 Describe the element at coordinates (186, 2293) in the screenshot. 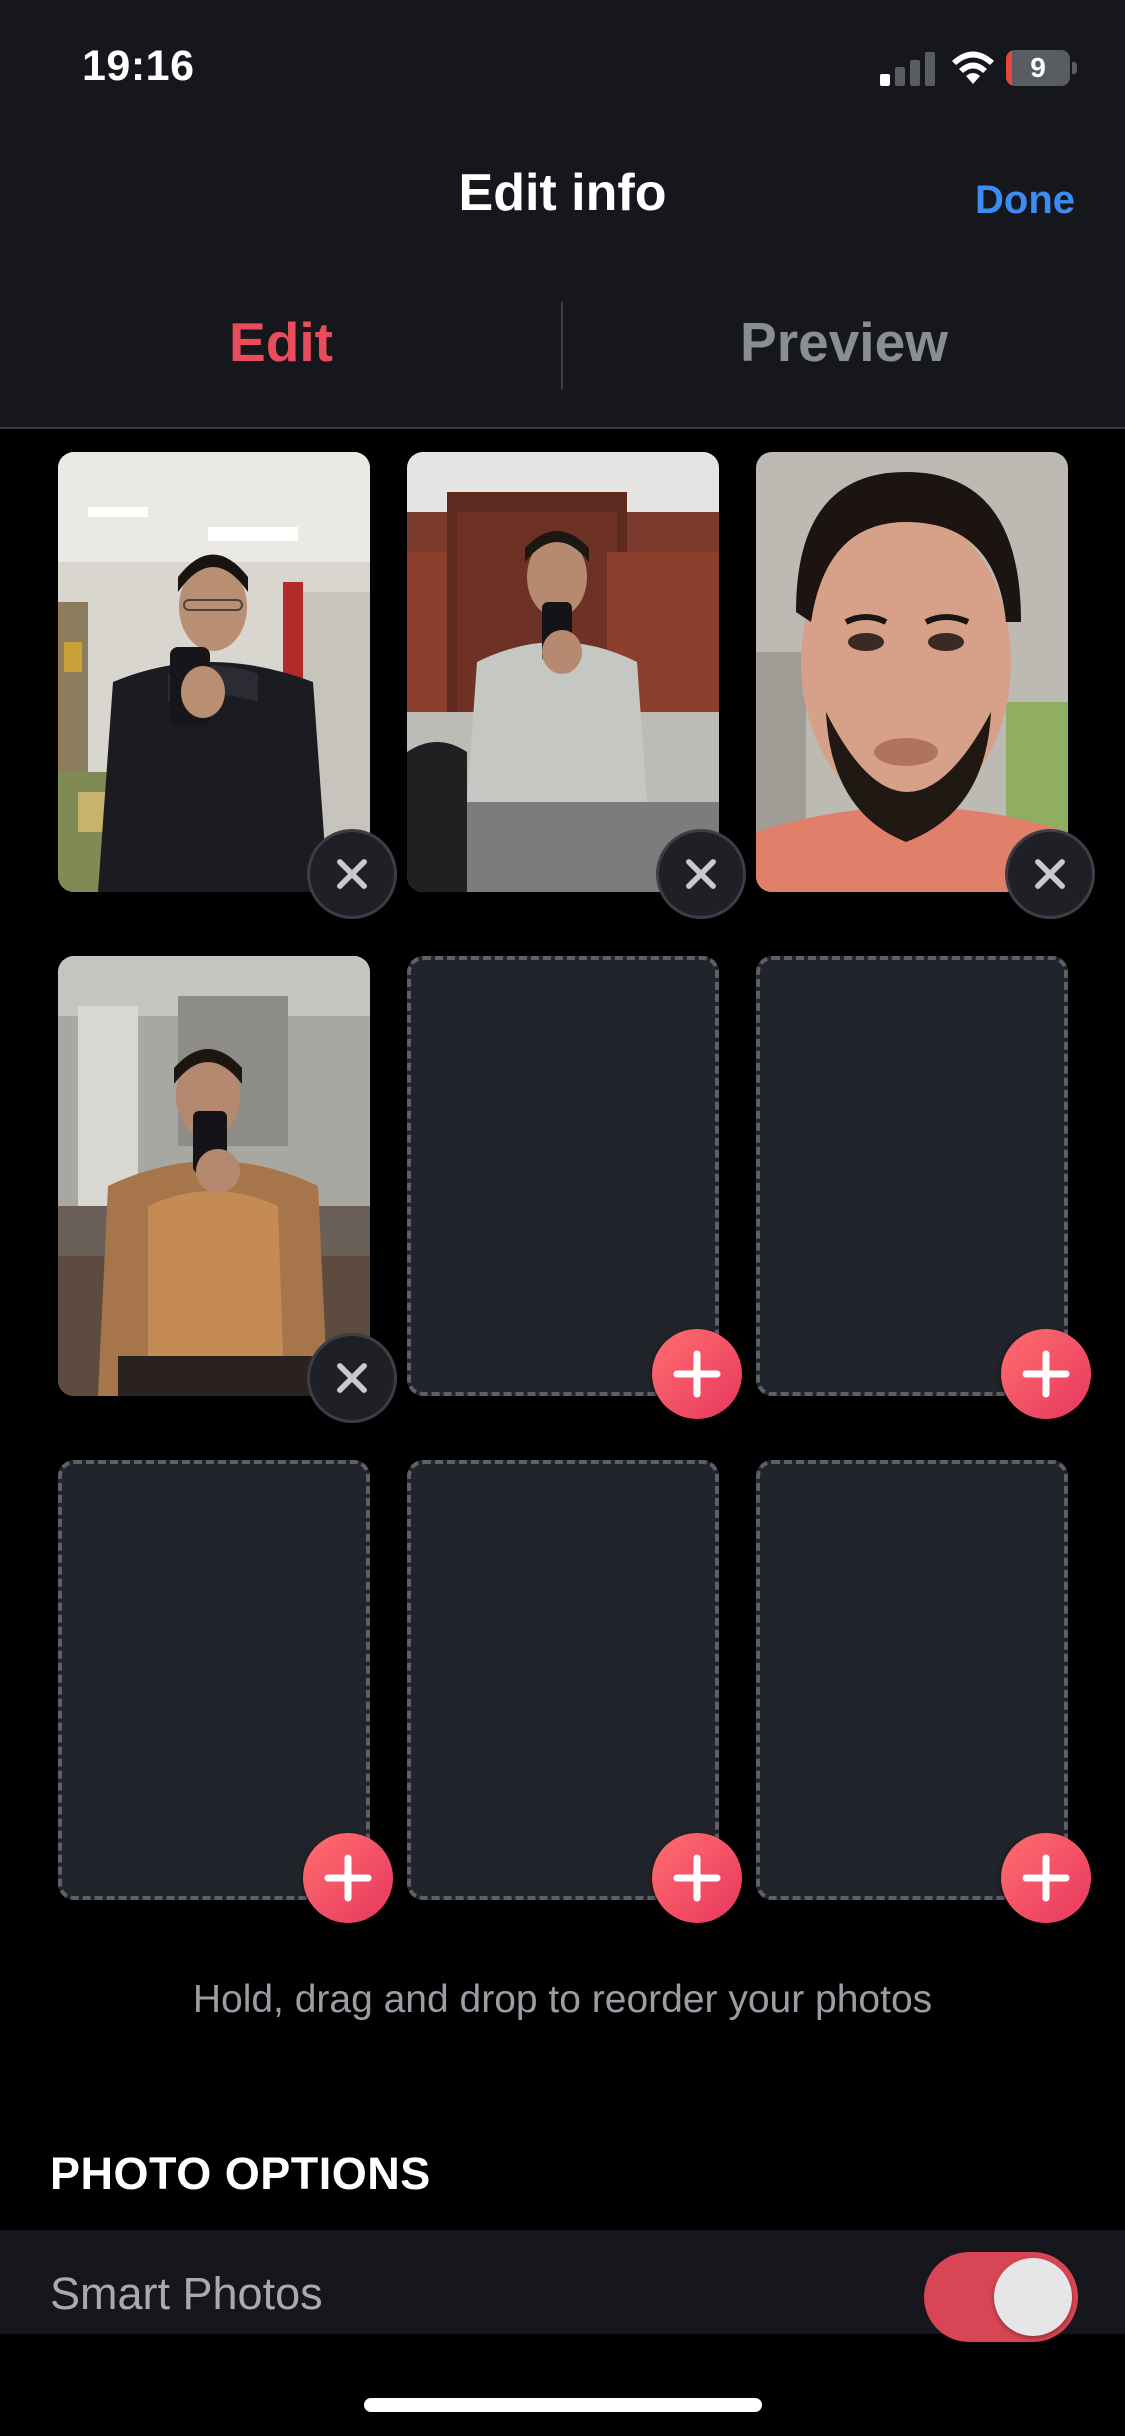

I see `smart-photos-label: Smart Photos` at that location.